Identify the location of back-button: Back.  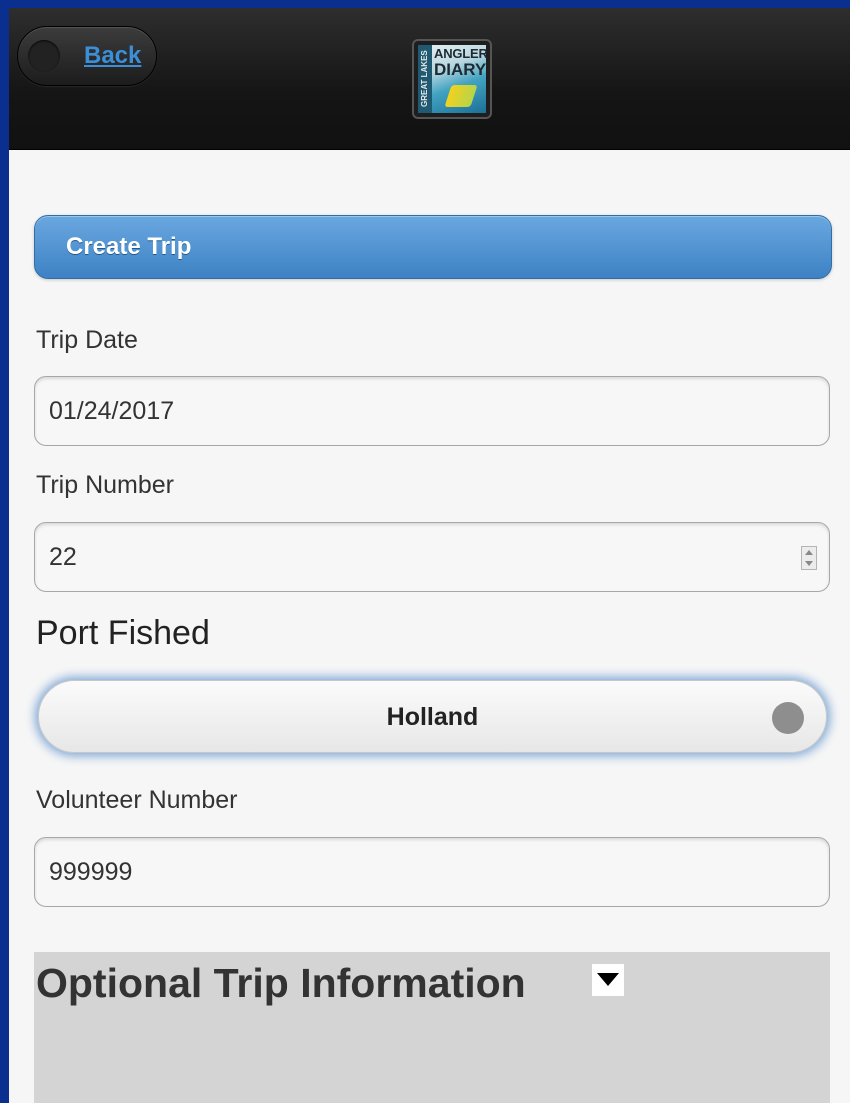
(87, 56).